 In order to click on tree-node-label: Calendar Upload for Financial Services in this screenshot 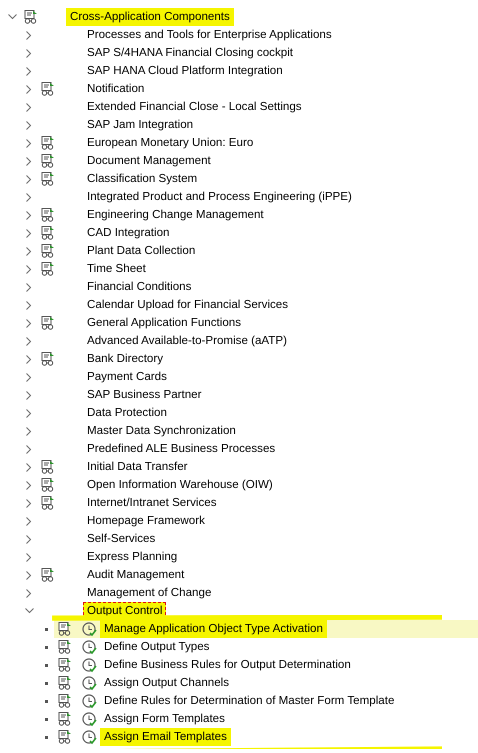, I will do `click(187, 305)`.